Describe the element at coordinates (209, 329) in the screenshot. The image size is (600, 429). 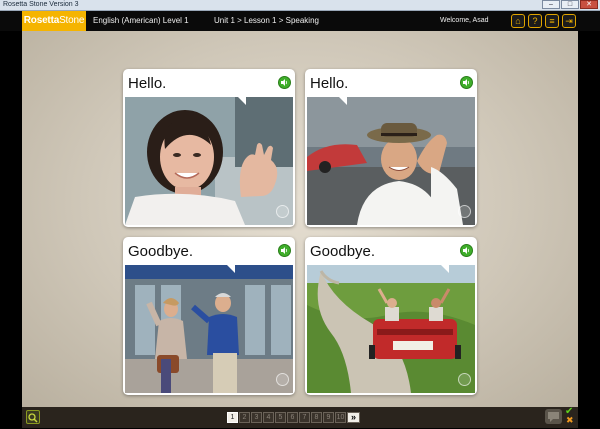
I see `photo-couple-waving-airport` at that location.